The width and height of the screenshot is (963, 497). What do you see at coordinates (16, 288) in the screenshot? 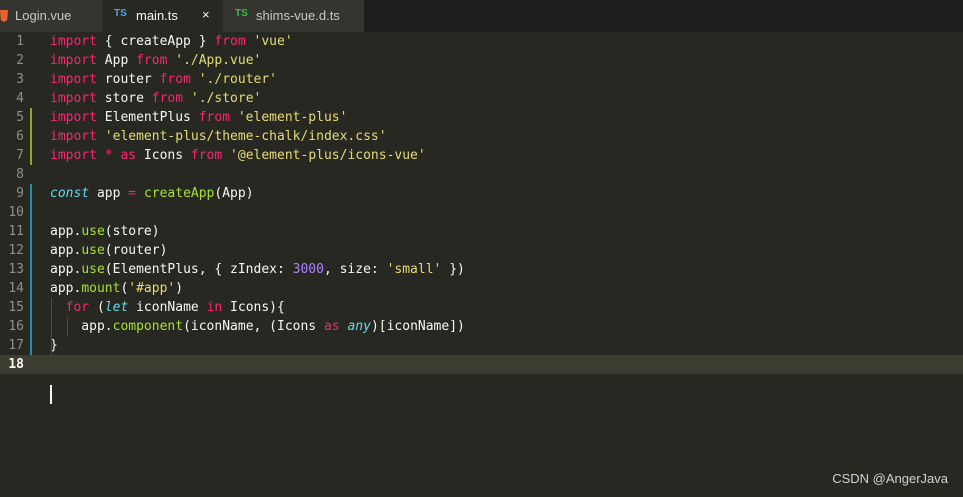
I see `line-number: 14` at bounding box center [16, 288].